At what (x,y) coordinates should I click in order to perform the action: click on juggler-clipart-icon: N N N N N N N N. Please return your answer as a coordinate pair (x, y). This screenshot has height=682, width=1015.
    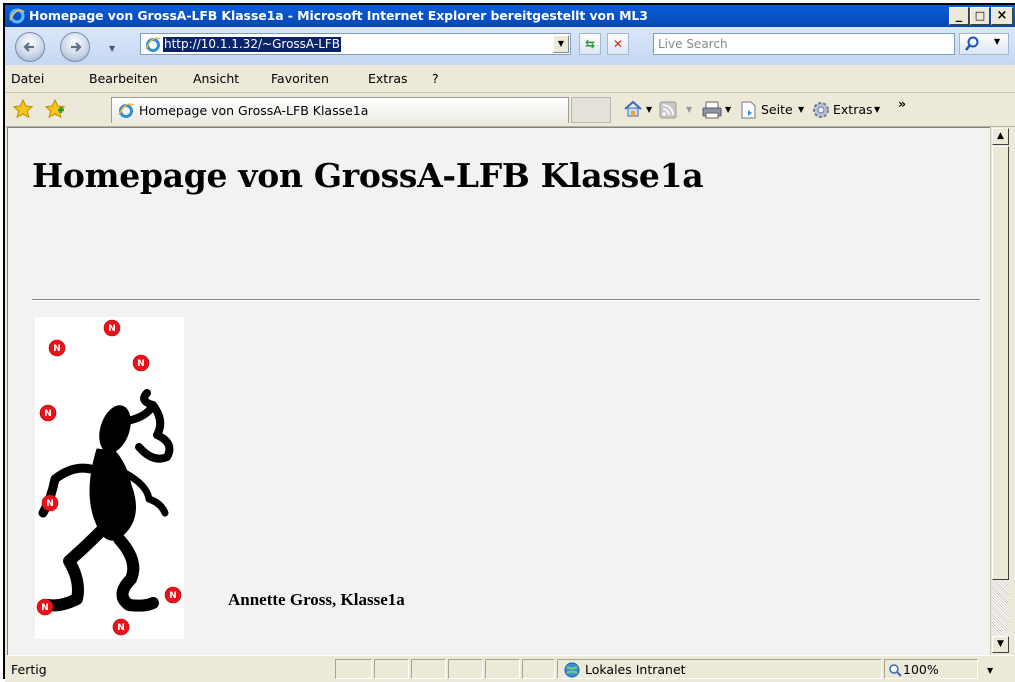
    Looking at the image, I should click on (109, 477).